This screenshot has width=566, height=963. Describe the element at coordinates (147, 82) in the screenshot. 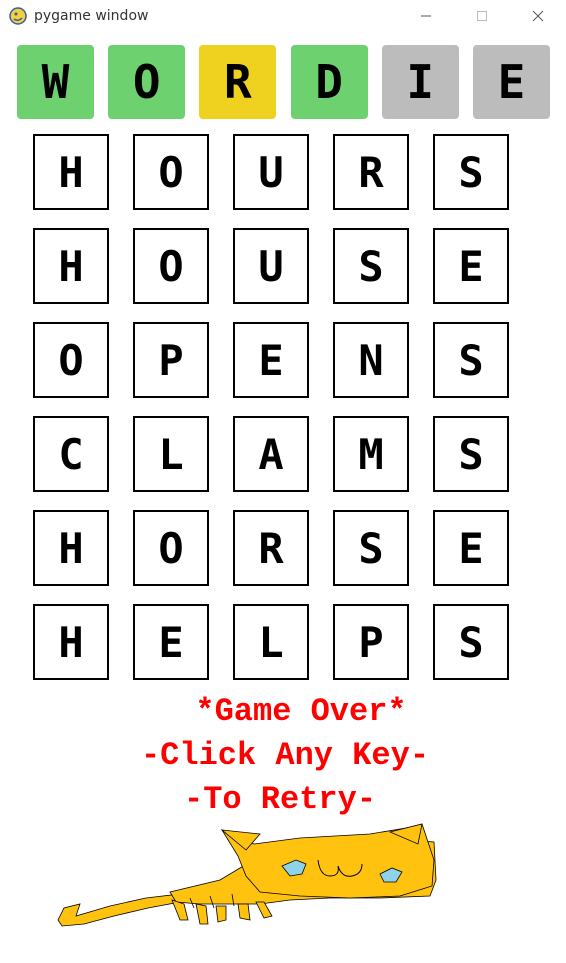

I see `logo-tile: O` at that location.